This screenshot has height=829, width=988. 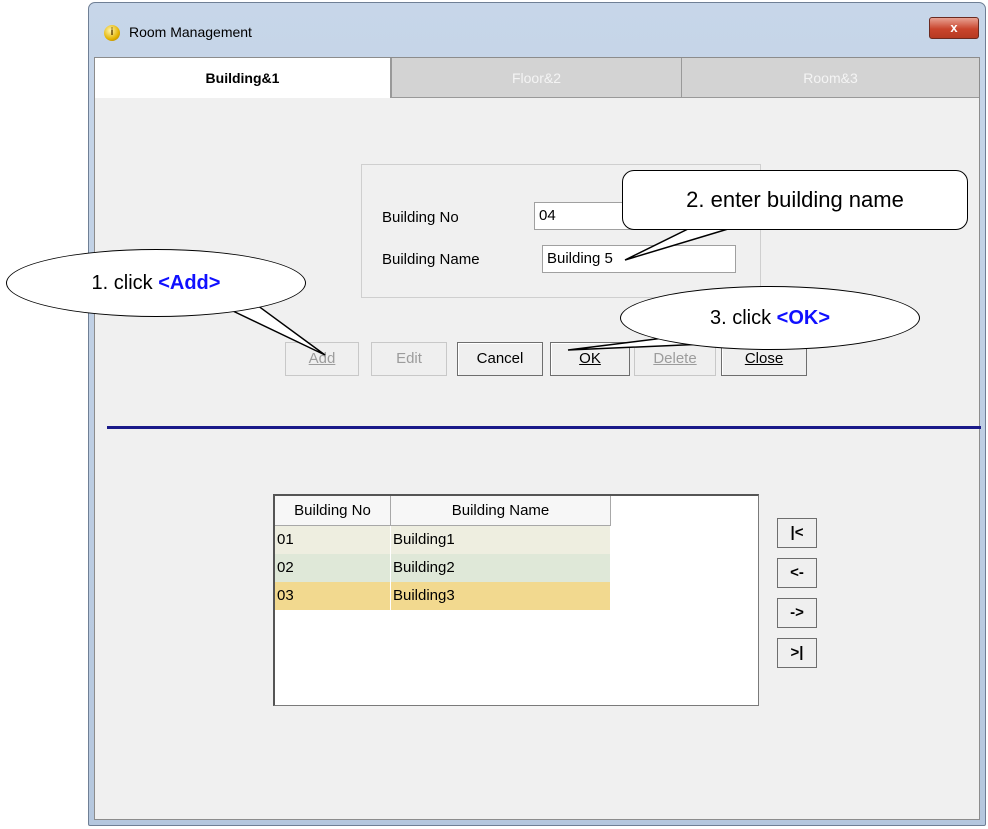 I want to click on callout-2-text: 2. enter building name, so click(x=795, y=199).